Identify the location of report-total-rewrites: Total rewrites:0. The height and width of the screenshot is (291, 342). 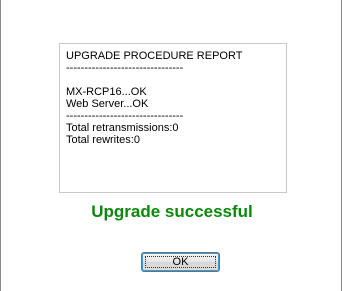
(103, 140).